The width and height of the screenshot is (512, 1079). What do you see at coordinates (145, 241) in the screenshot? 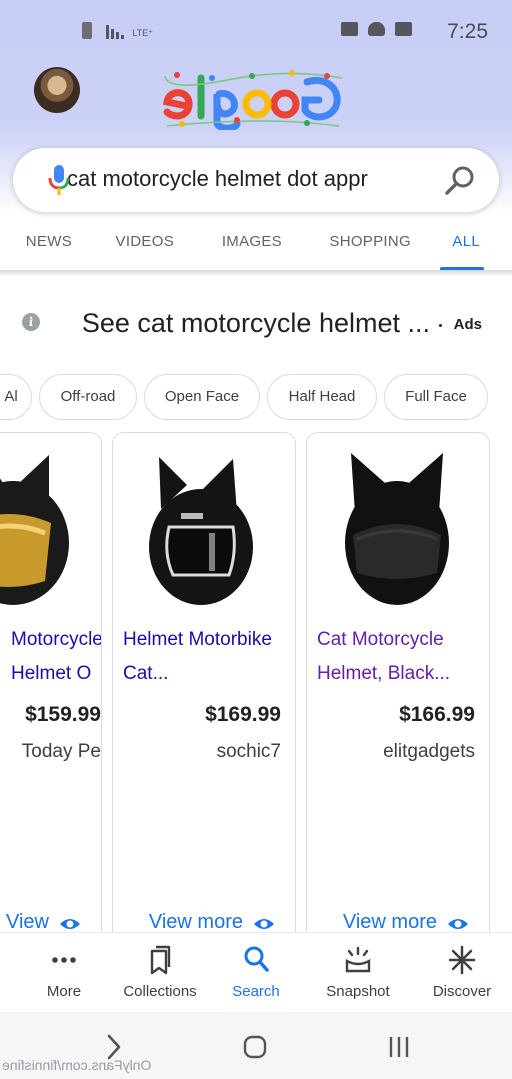
I see `tab-videos: VIDEOS` at bounding box center [145, 241].